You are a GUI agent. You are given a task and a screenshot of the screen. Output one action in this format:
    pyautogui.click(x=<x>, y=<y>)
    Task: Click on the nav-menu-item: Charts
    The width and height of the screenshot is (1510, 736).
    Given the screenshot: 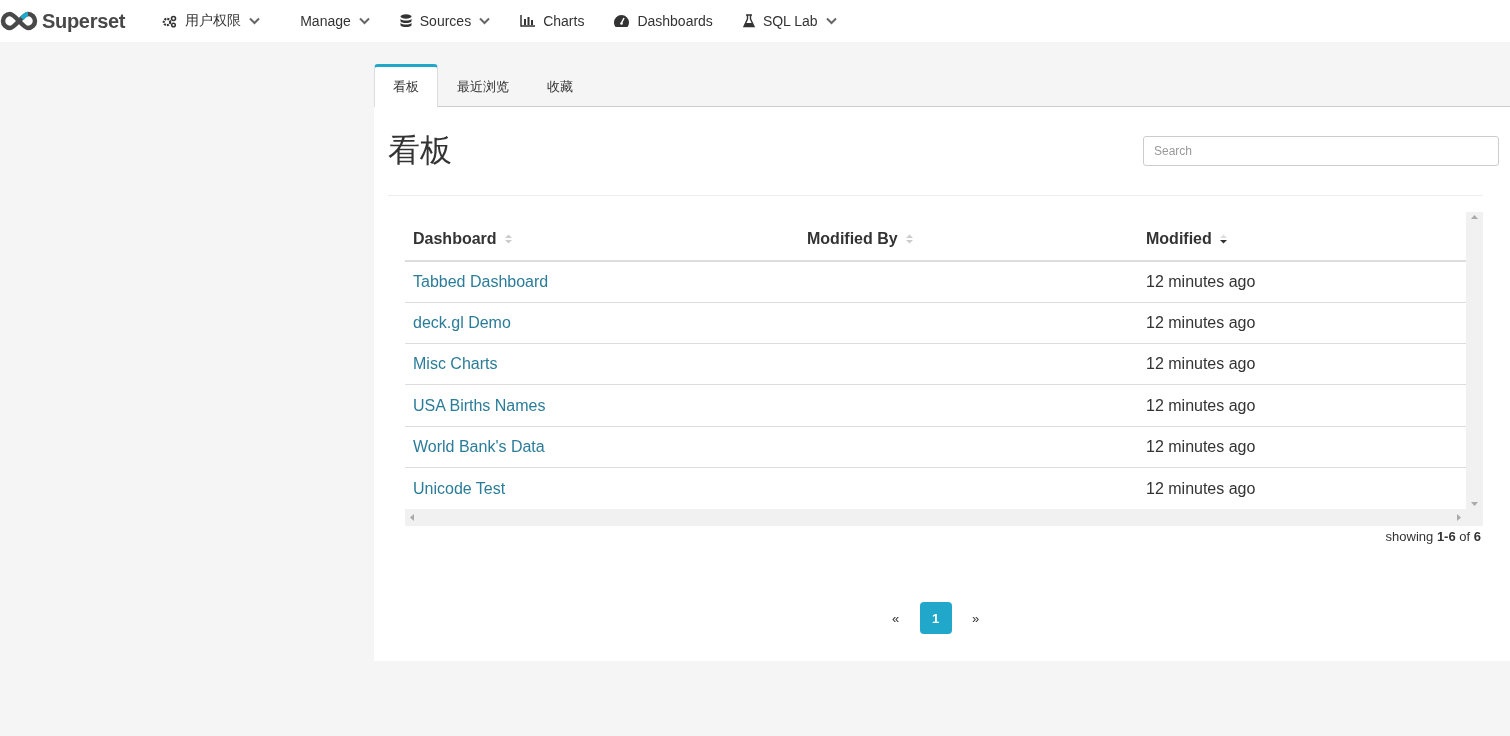 What is the action you would take?
    pyautogui.click(x=552, y=21)
    